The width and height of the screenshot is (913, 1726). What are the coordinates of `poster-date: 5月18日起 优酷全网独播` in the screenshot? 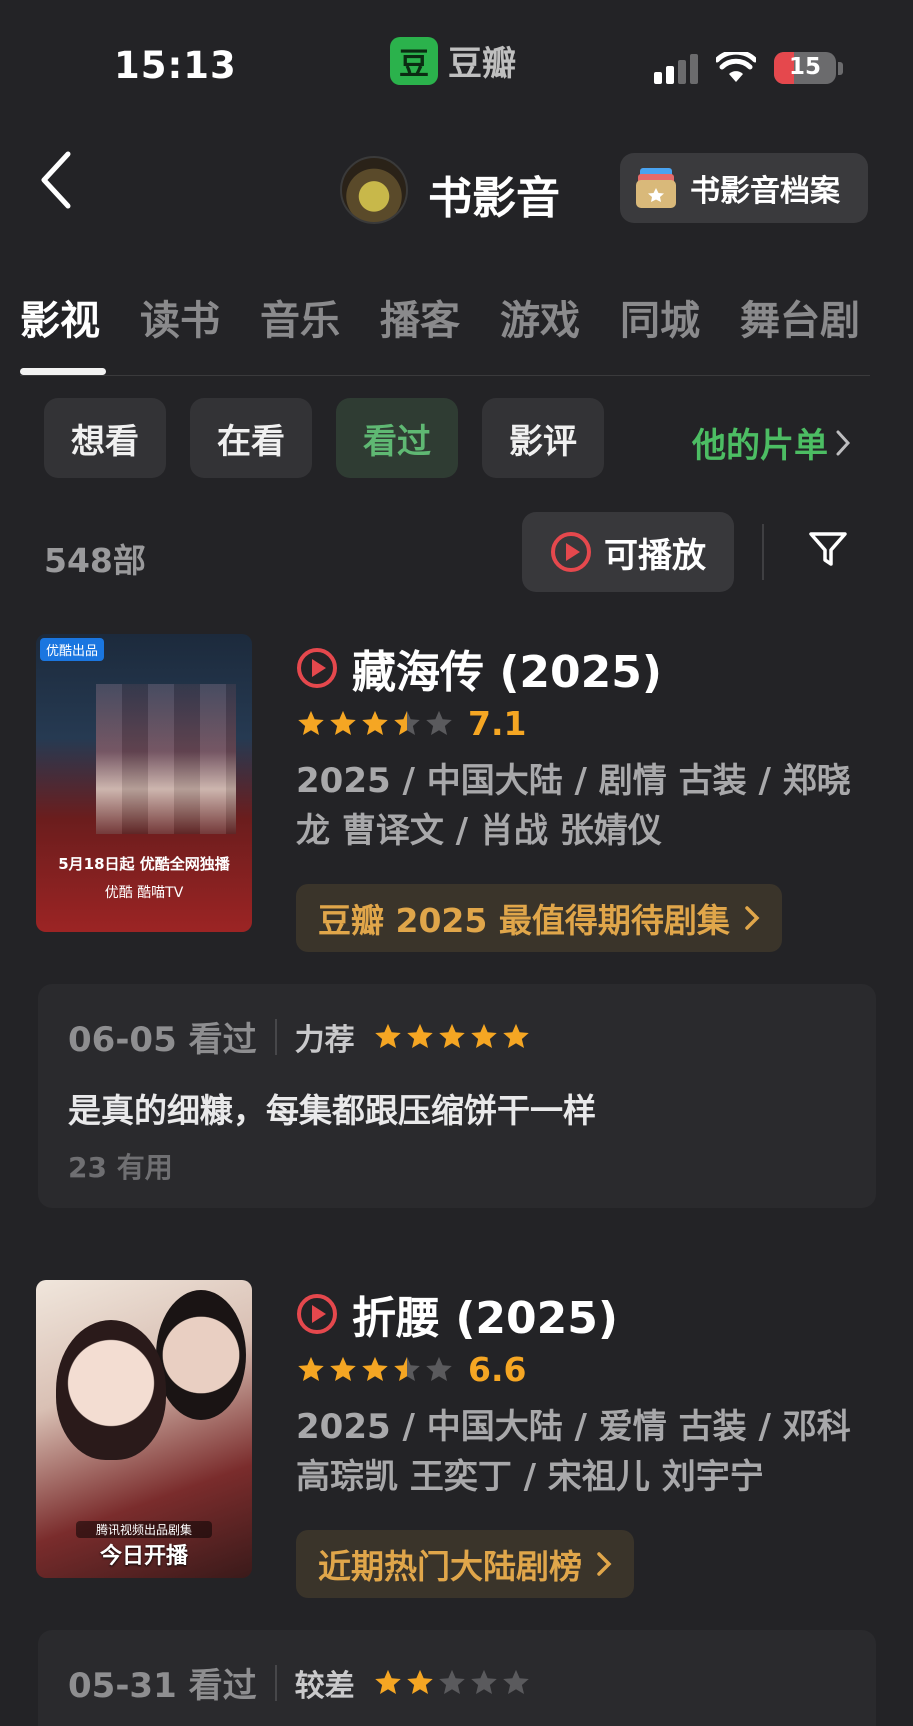 It's located at (144, 864).